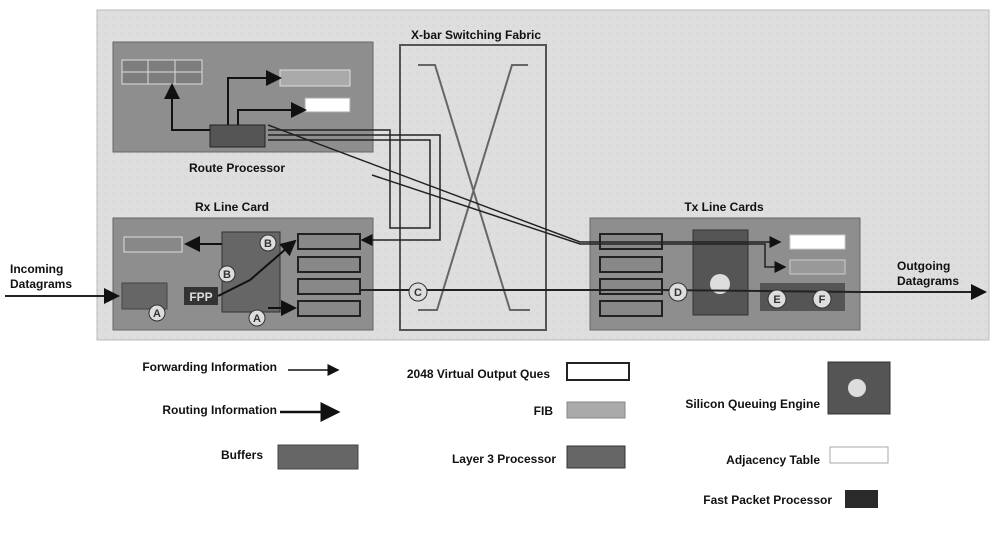 The height and width of the screenshot is (534, 998). What do you see at coordinates (928, 281) in the screenshot?
I see `outgoing-label-2: Datagrams` at bounding box center [928, 281].